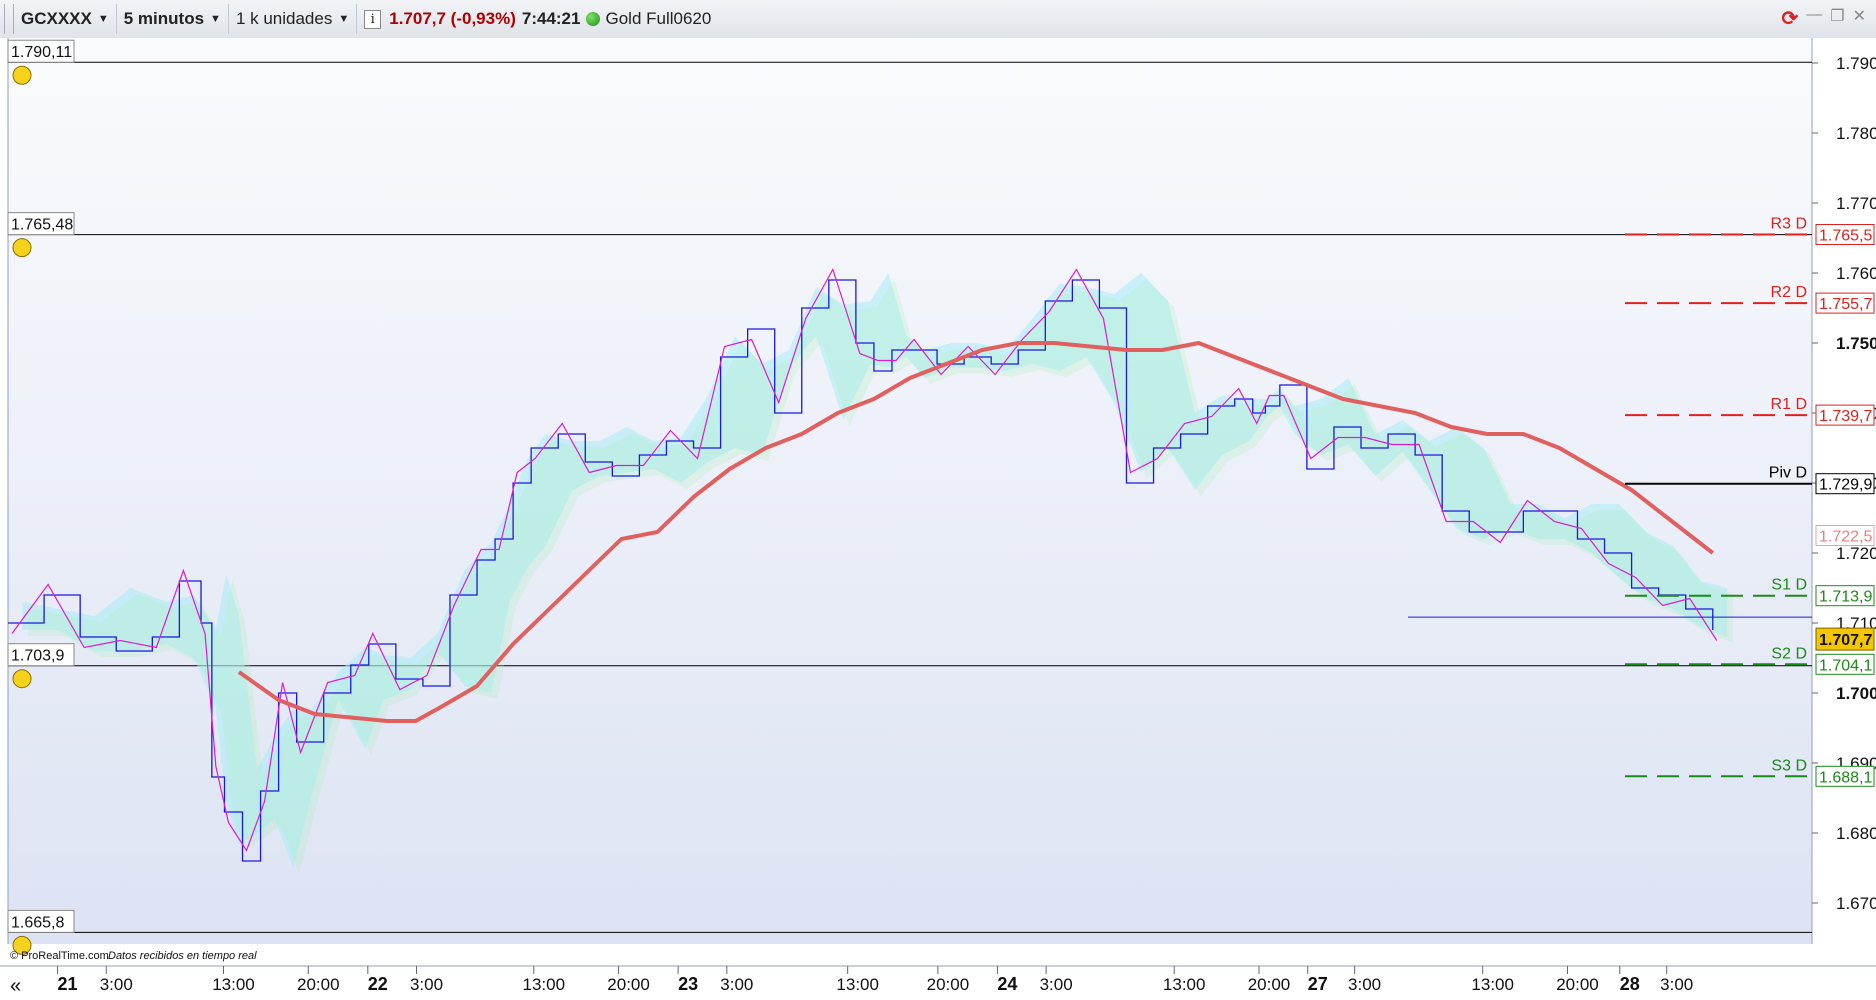  I want to click on pivot-price-label: 1.704,1, so click(1845, 665).